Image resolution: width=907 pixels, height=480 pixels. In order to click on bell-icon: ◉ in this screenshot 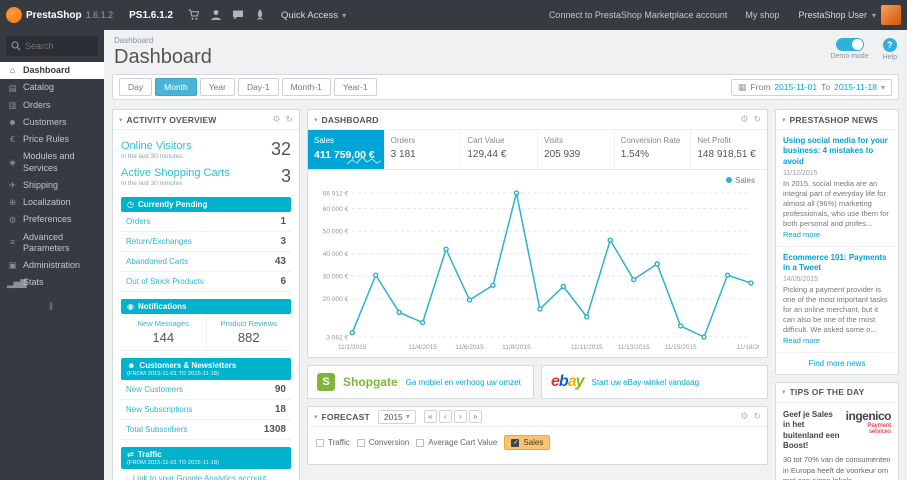, I will do `click(130, 306)`.